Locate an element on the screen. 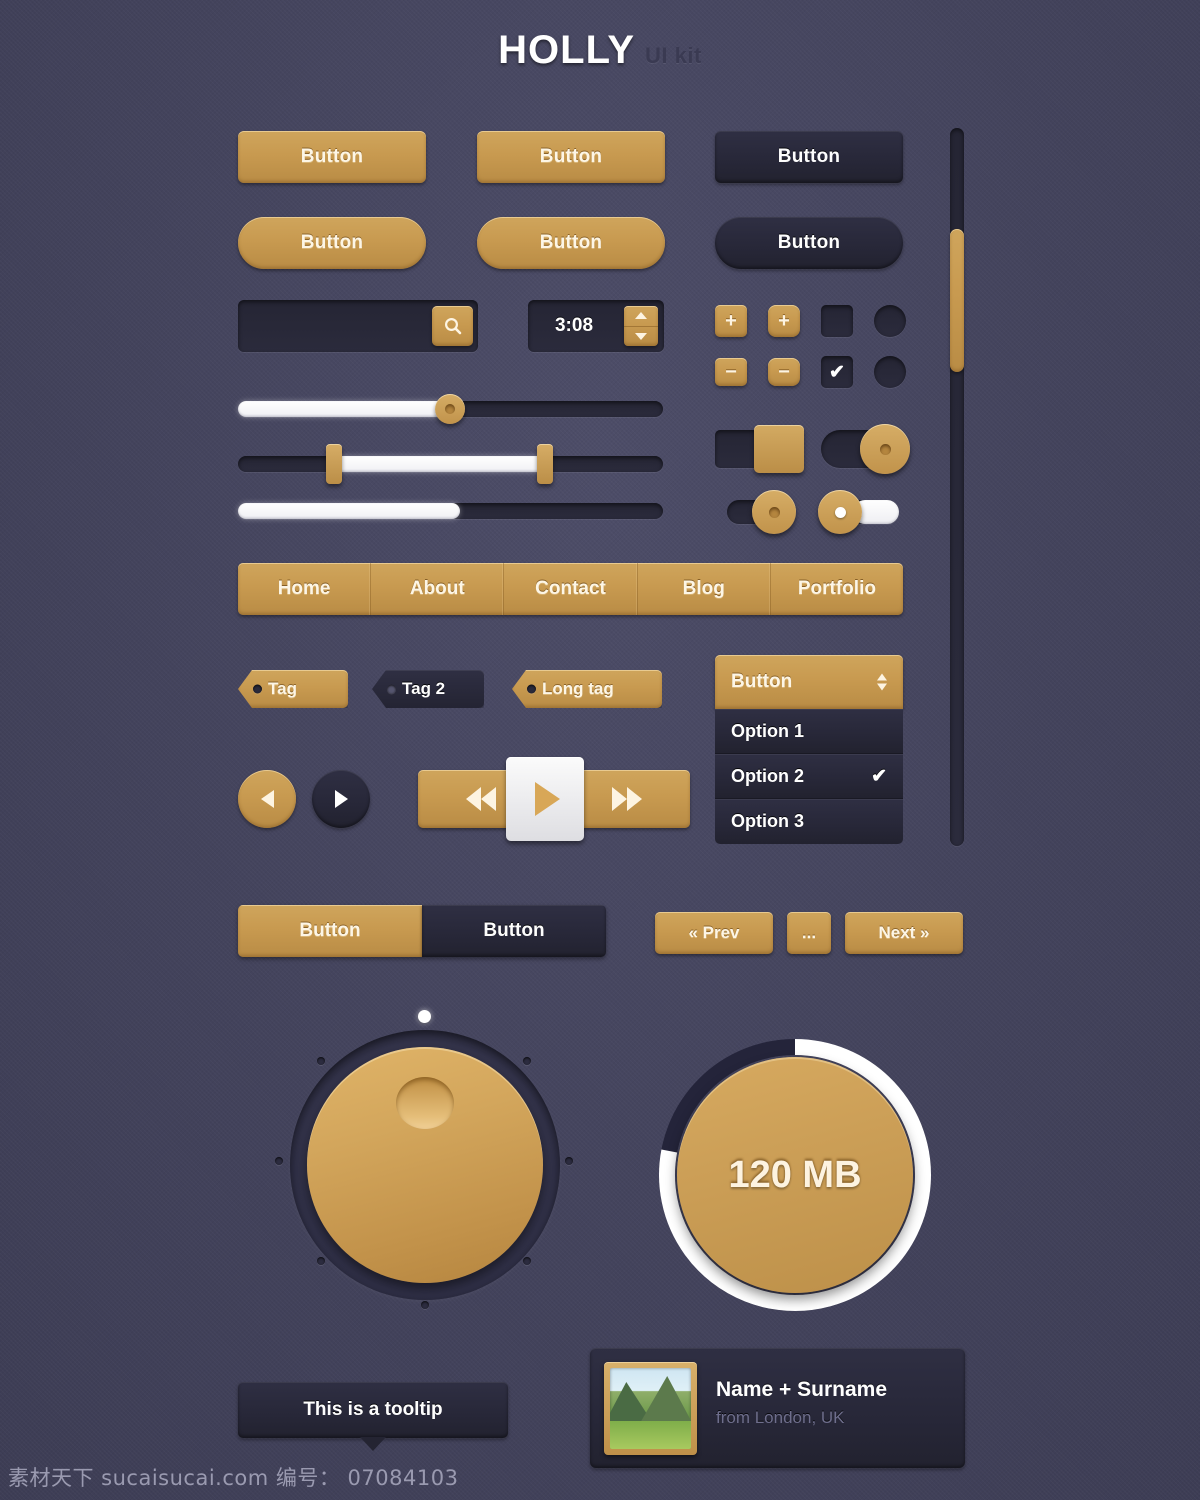  nav-item-about: About is located at coordinates (438, 589).